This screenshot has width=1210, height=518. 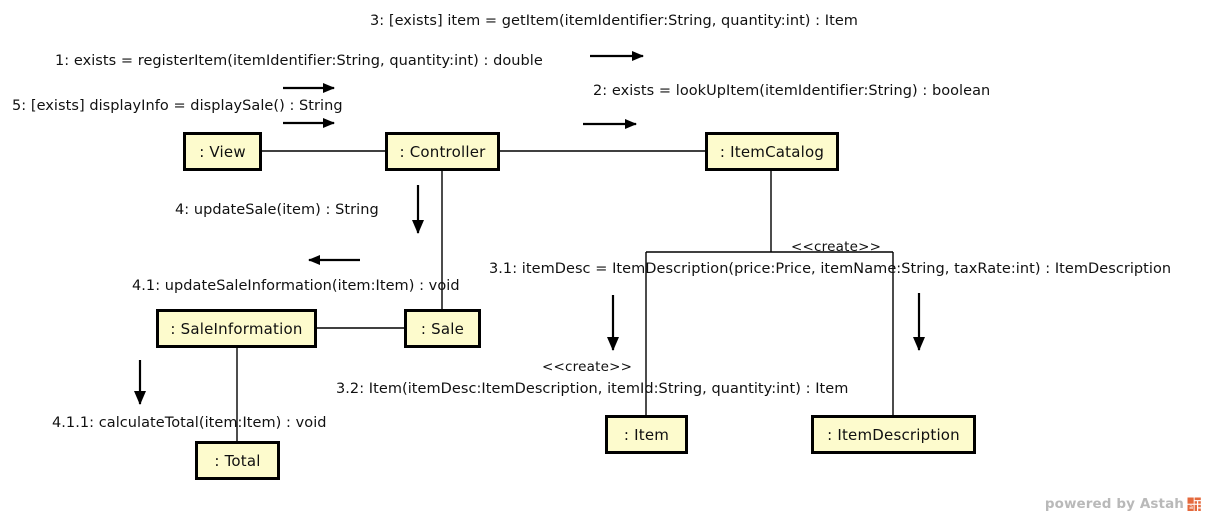 I want to click on lifeline-saleinformation: : SaleInformation, so click(x=236, y=328).